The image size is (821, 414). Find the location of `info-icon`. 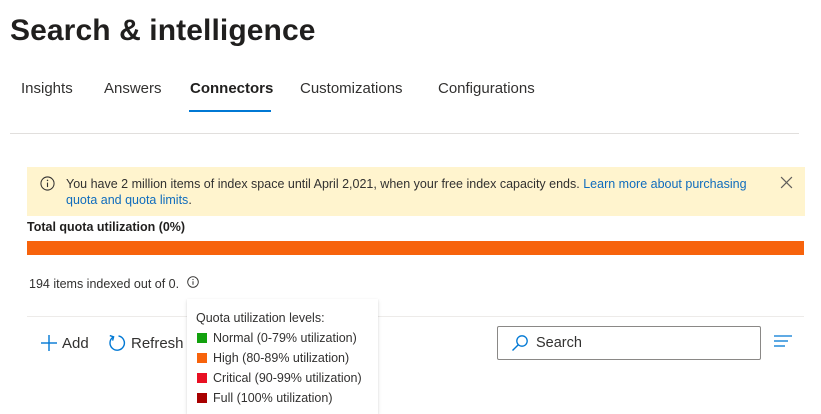

info-icon is located at coordinates (47, 183).